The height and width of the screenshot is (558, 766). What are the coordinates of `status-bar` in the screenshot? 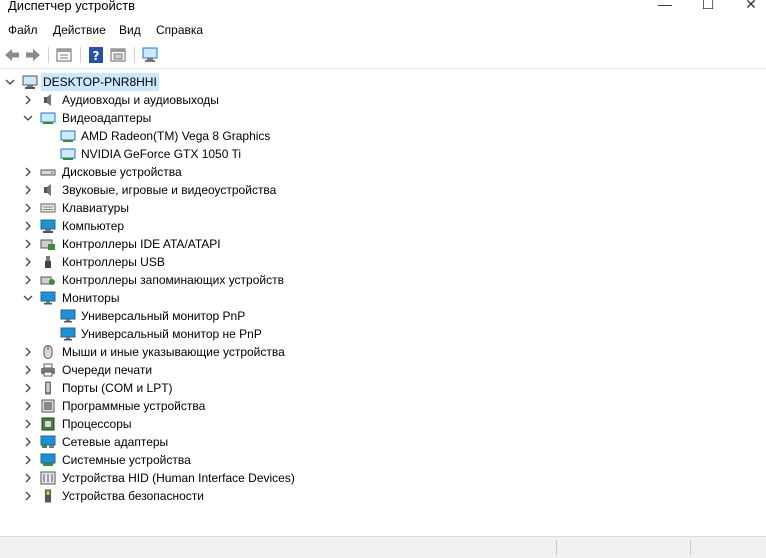 It's located at (383, 547).